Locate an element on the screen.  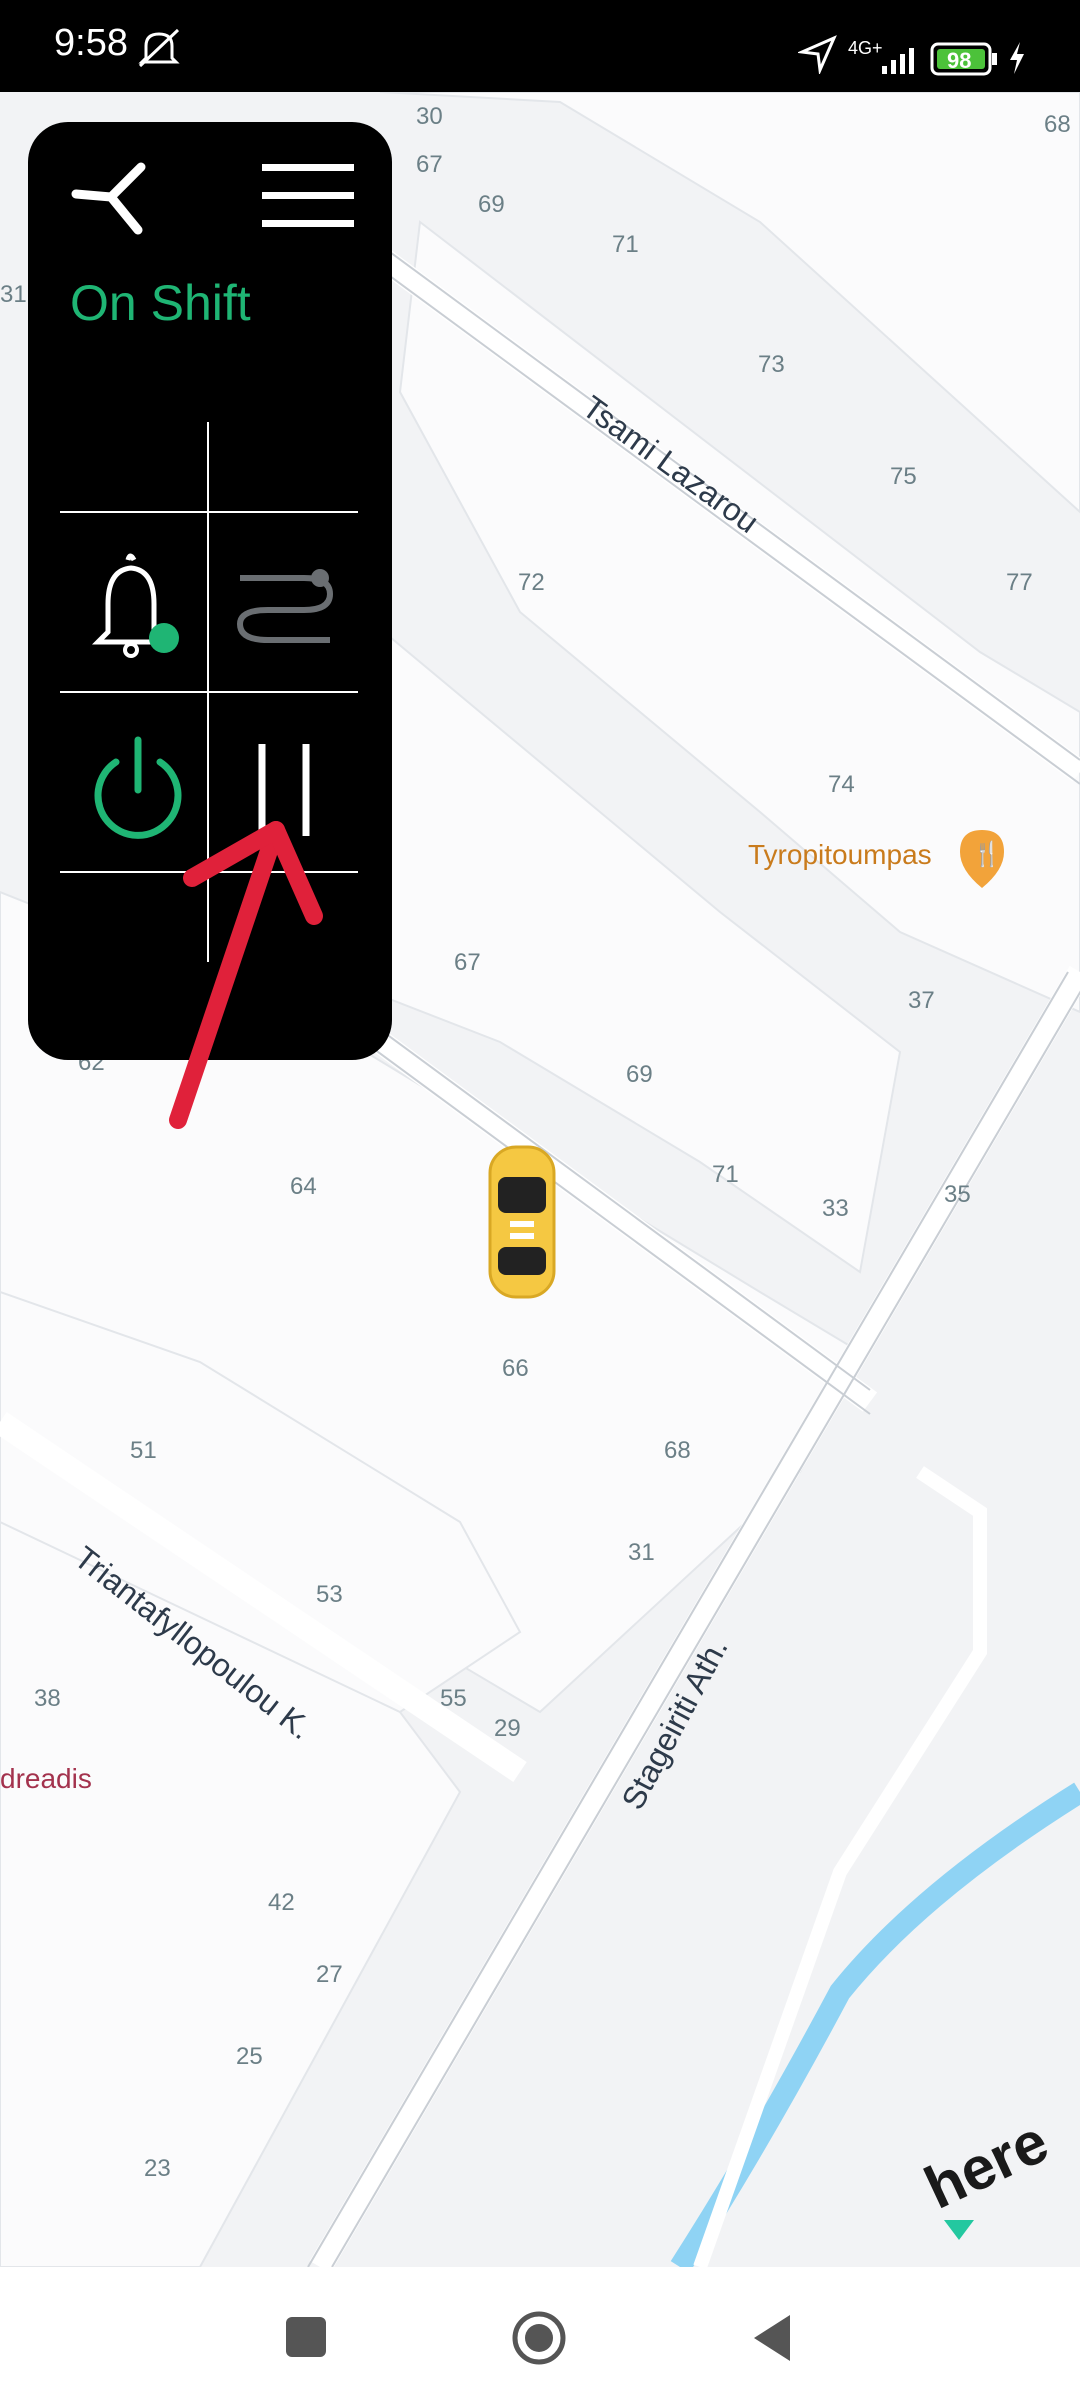
signal-icon is located at coordinates (902, 62).